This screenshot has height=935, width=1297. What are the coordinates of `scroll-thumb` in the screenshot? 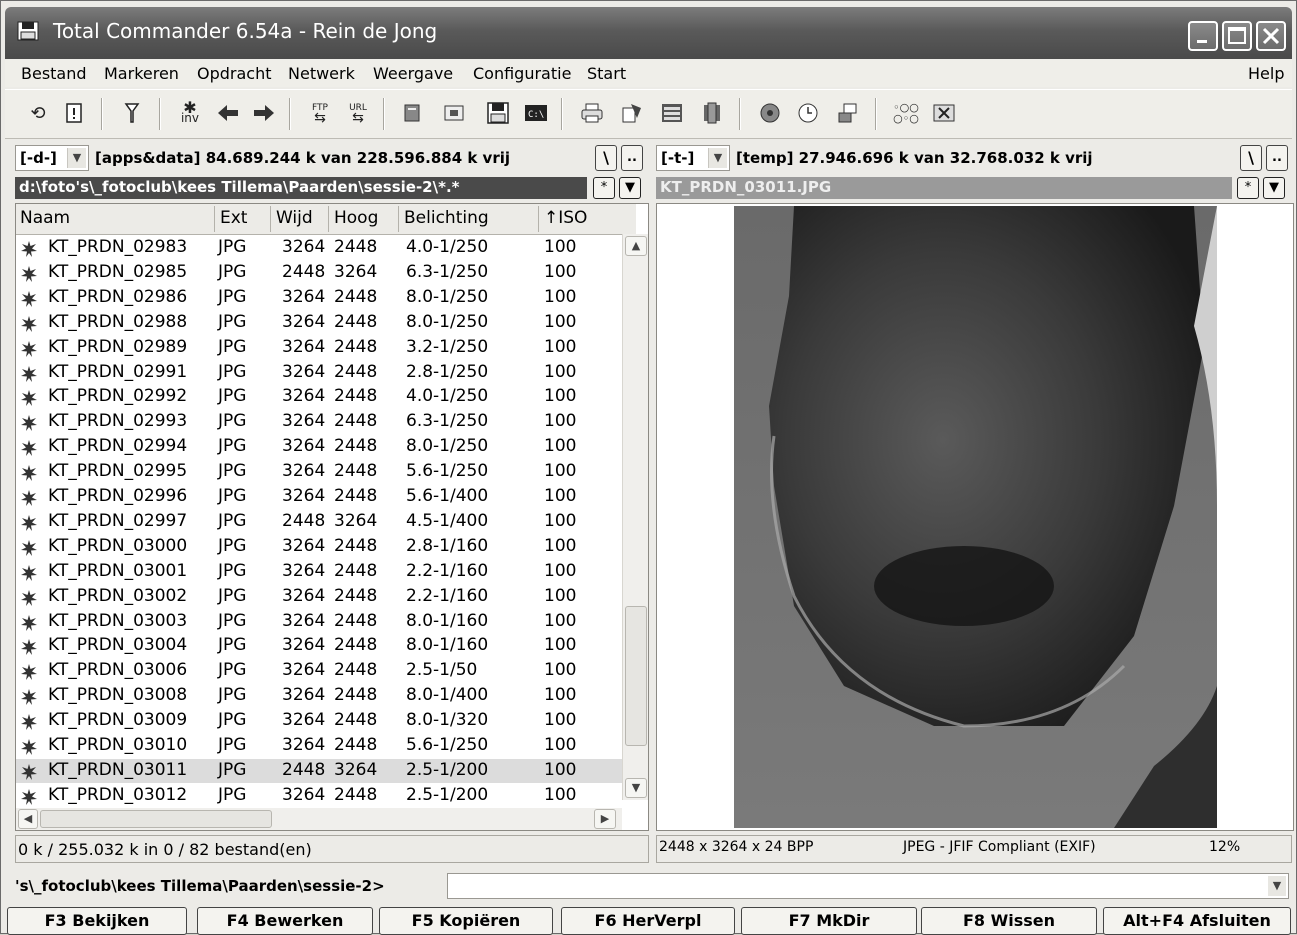 It's located at (636, 676).